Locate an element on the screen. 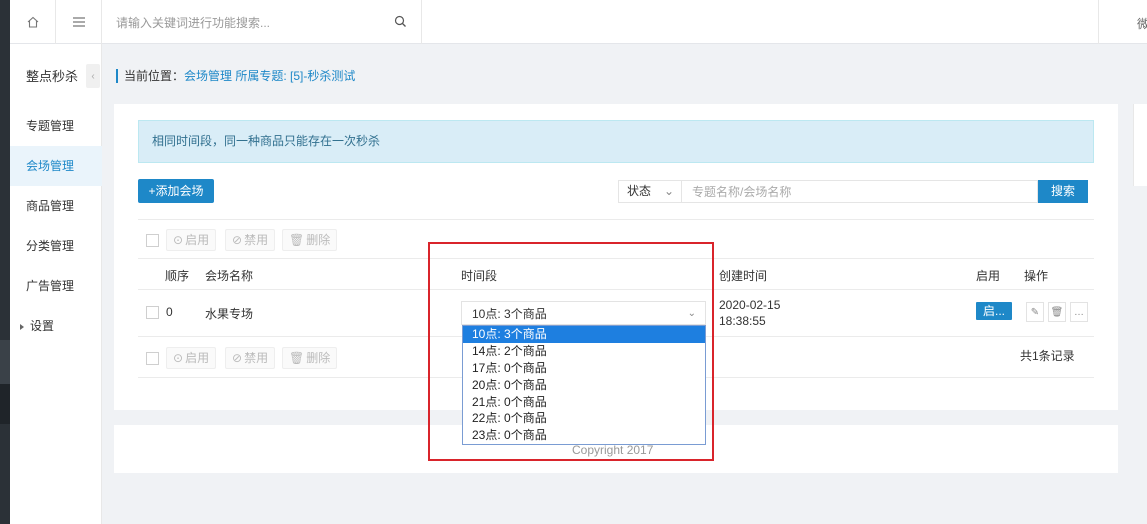 Image resolution: width=1147 pixels, height=524 pixels. sidebar-item-label: 商品管理 is located at coordinates (50, 206).